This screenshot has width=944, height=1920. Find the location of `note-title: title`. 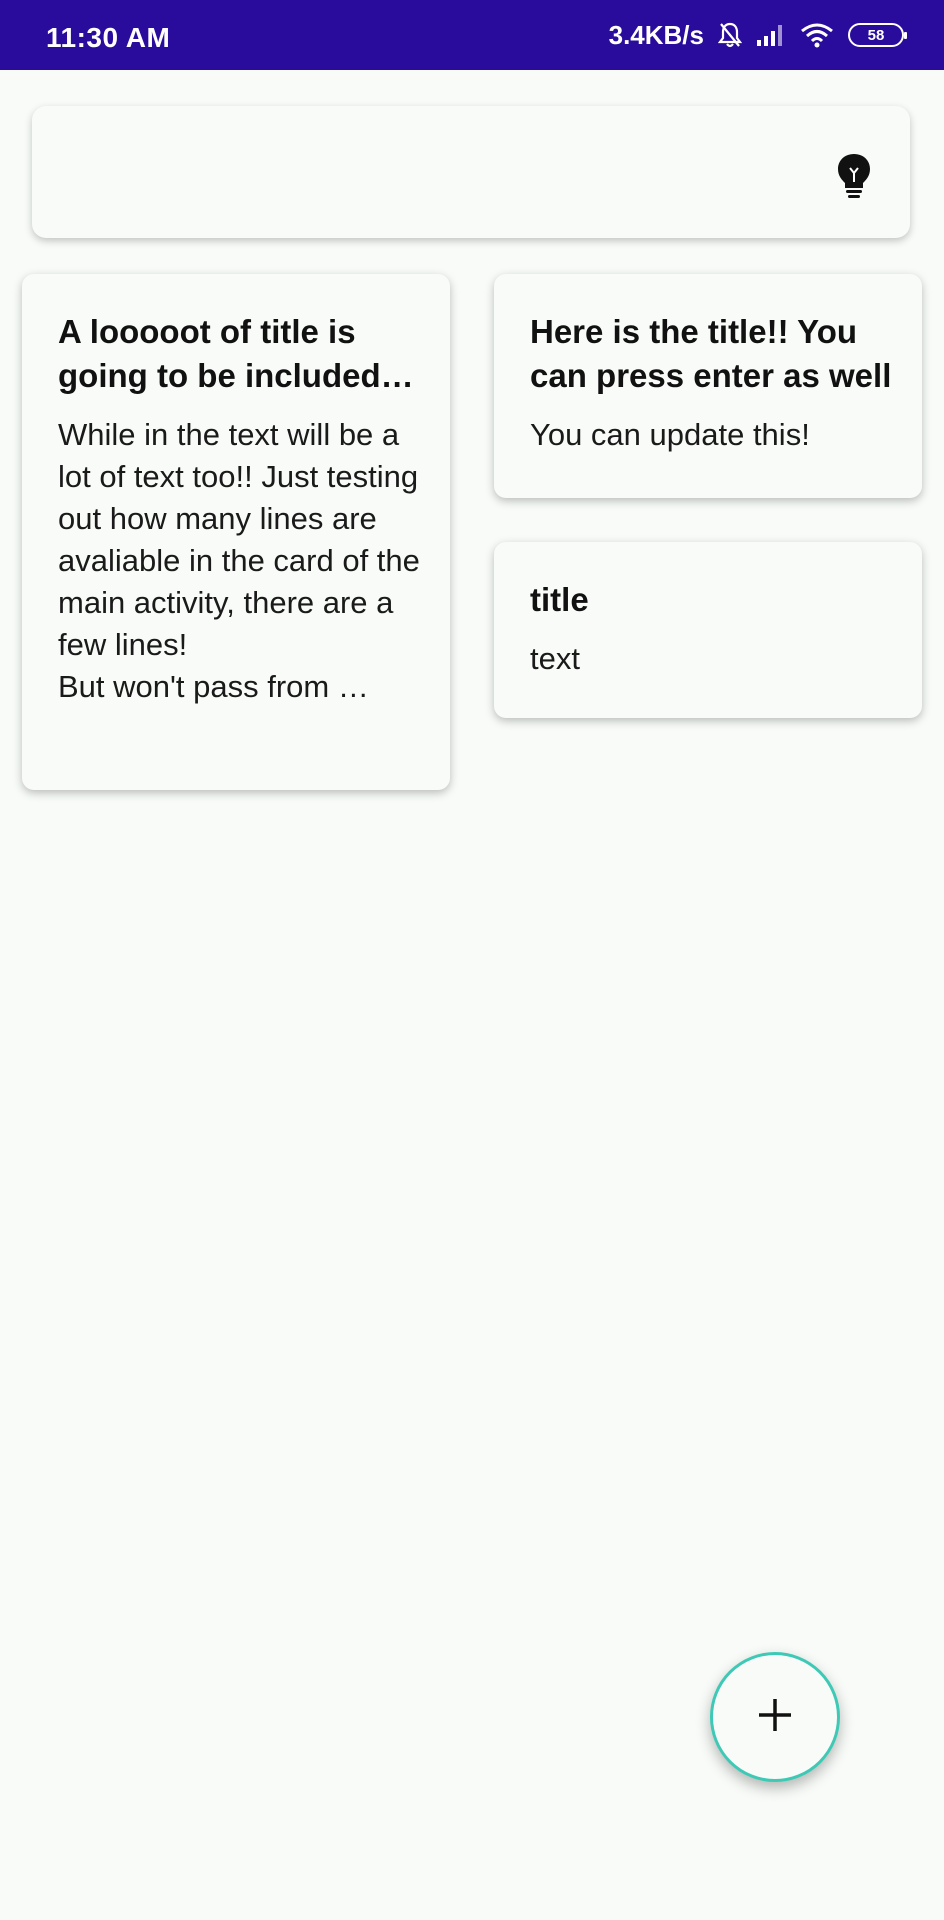

note-title: title is located at coordinates (559, 599).